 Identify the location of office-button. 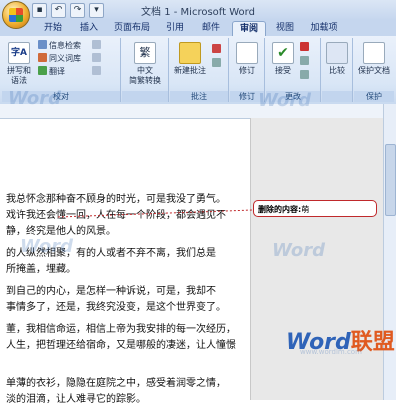
(16, 15).